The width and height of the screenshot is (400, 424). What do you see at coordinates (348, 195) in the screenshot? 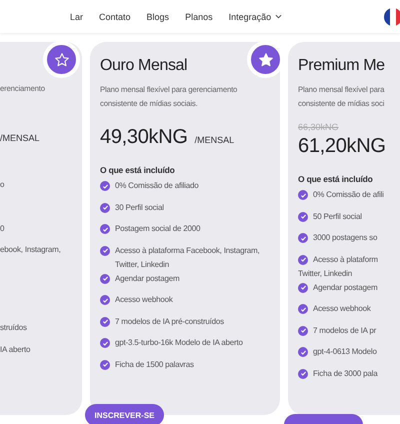
I see `feature-text: 0% Comissão de afili` at bounding box center [348, 195].